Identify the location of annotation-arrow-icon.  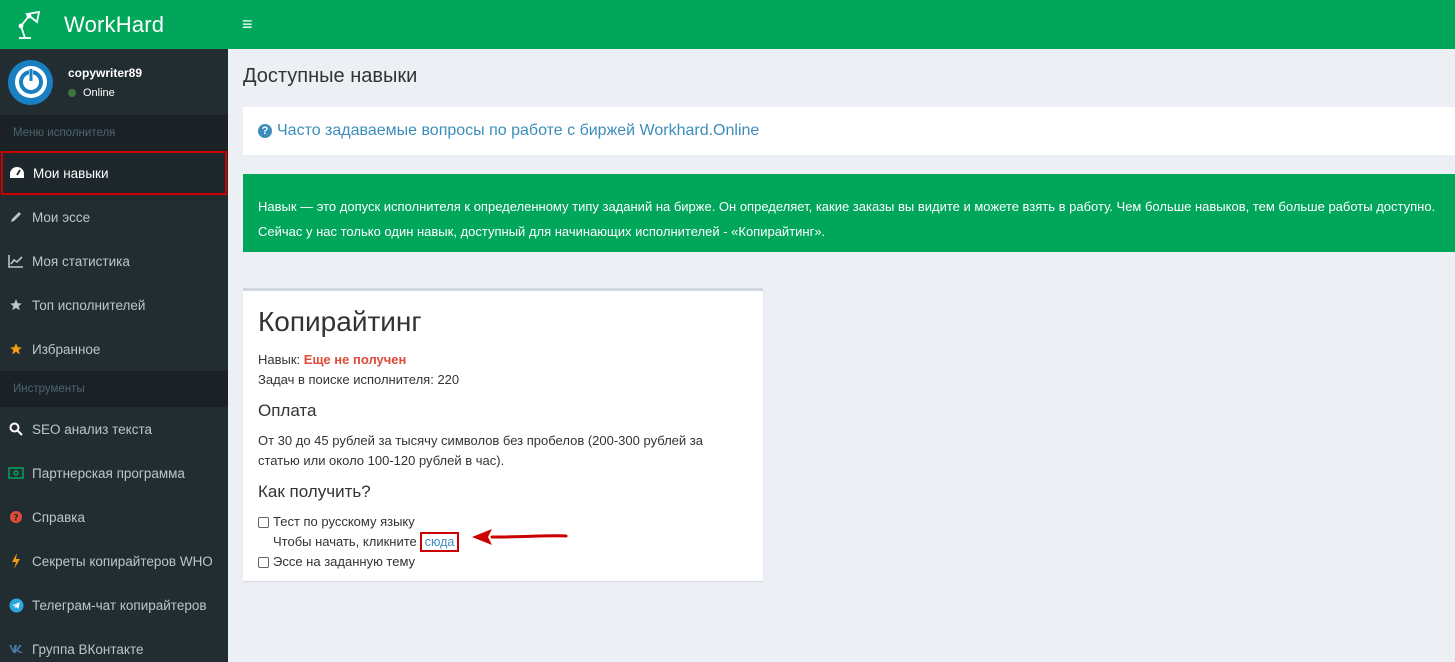
(520, 537).